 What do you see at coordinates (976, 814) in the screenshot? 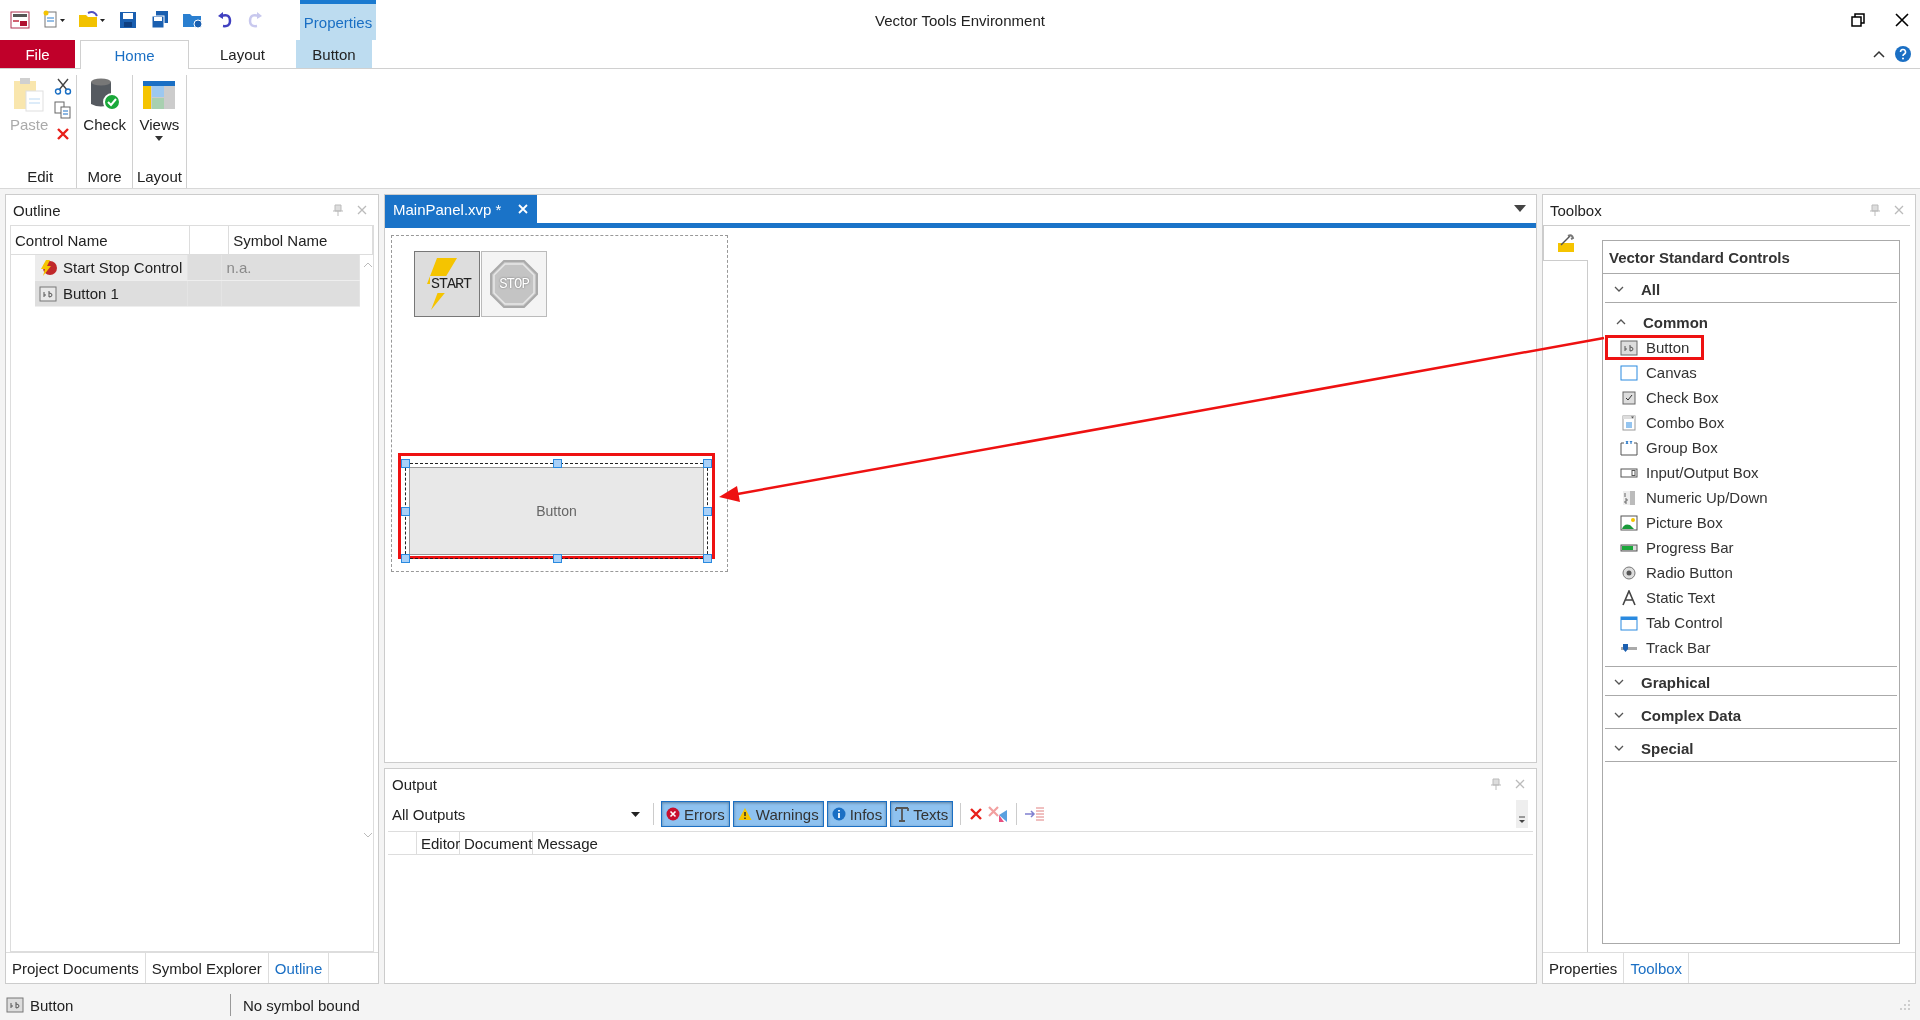
I see `clear-icon` at bounding box center [976, 814].